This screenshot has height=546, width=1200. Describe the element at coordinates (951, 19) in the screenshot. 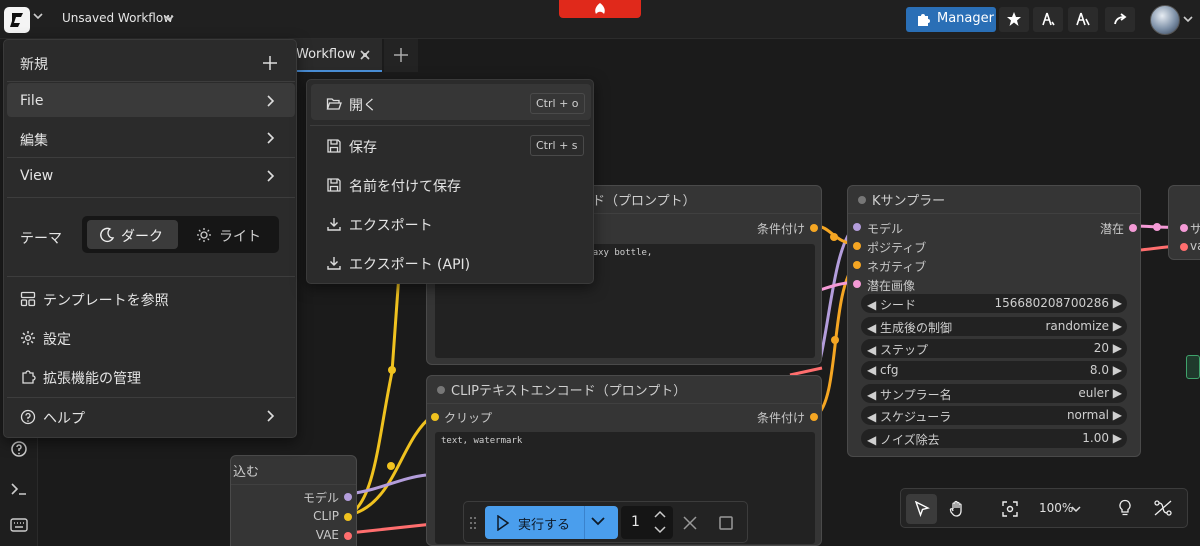

I see `manager-button: Manager` at that location.